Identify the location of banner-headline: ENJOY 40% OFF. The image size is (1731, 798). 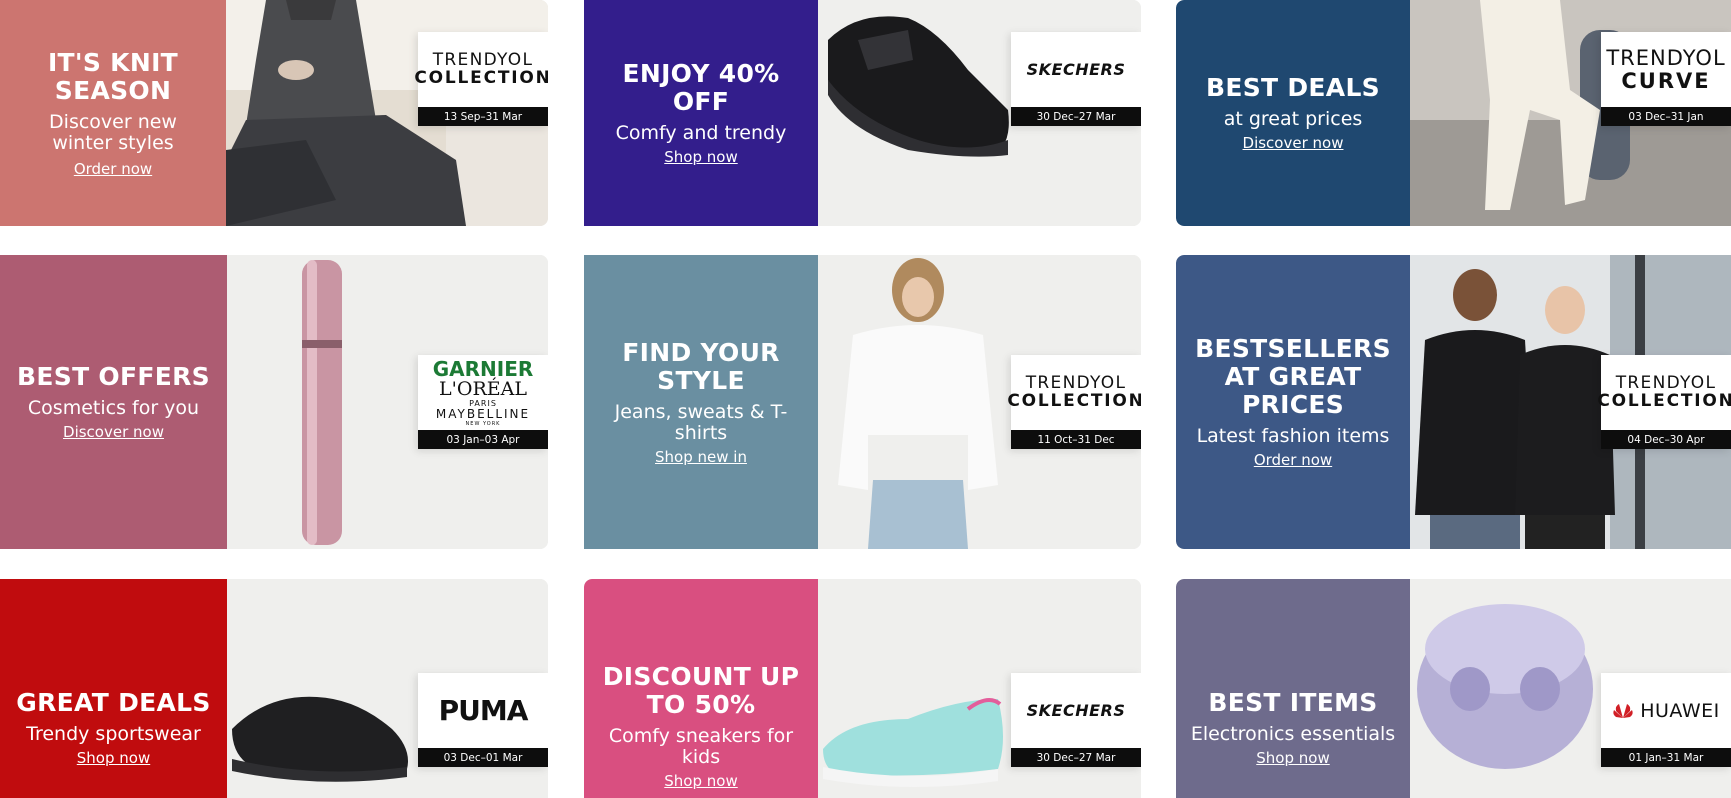
(701, 87).